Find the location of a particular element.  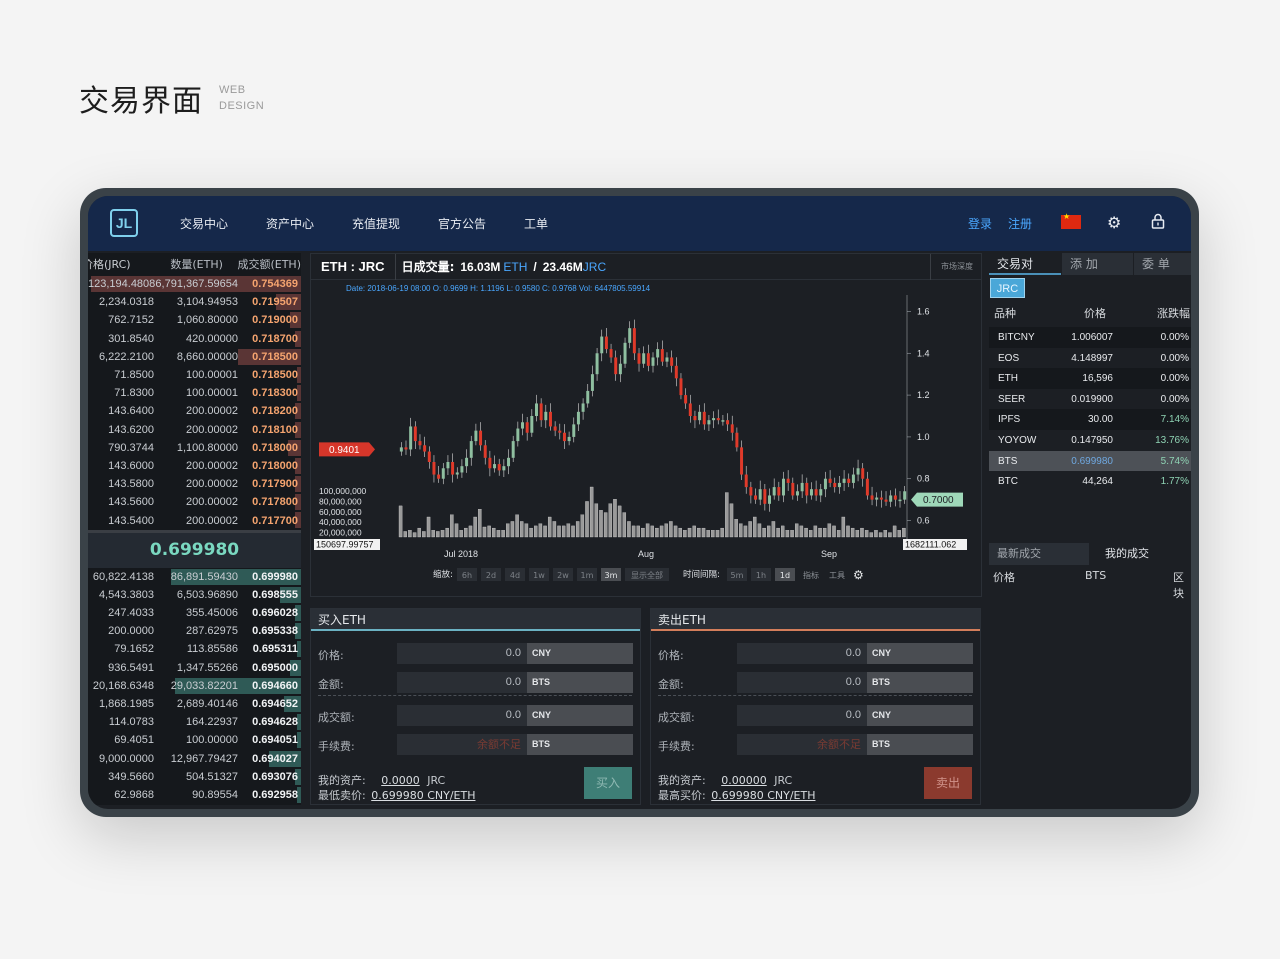

market-row: BITCNY 1.006007 0.00% is located at coordinates (1090, 337).